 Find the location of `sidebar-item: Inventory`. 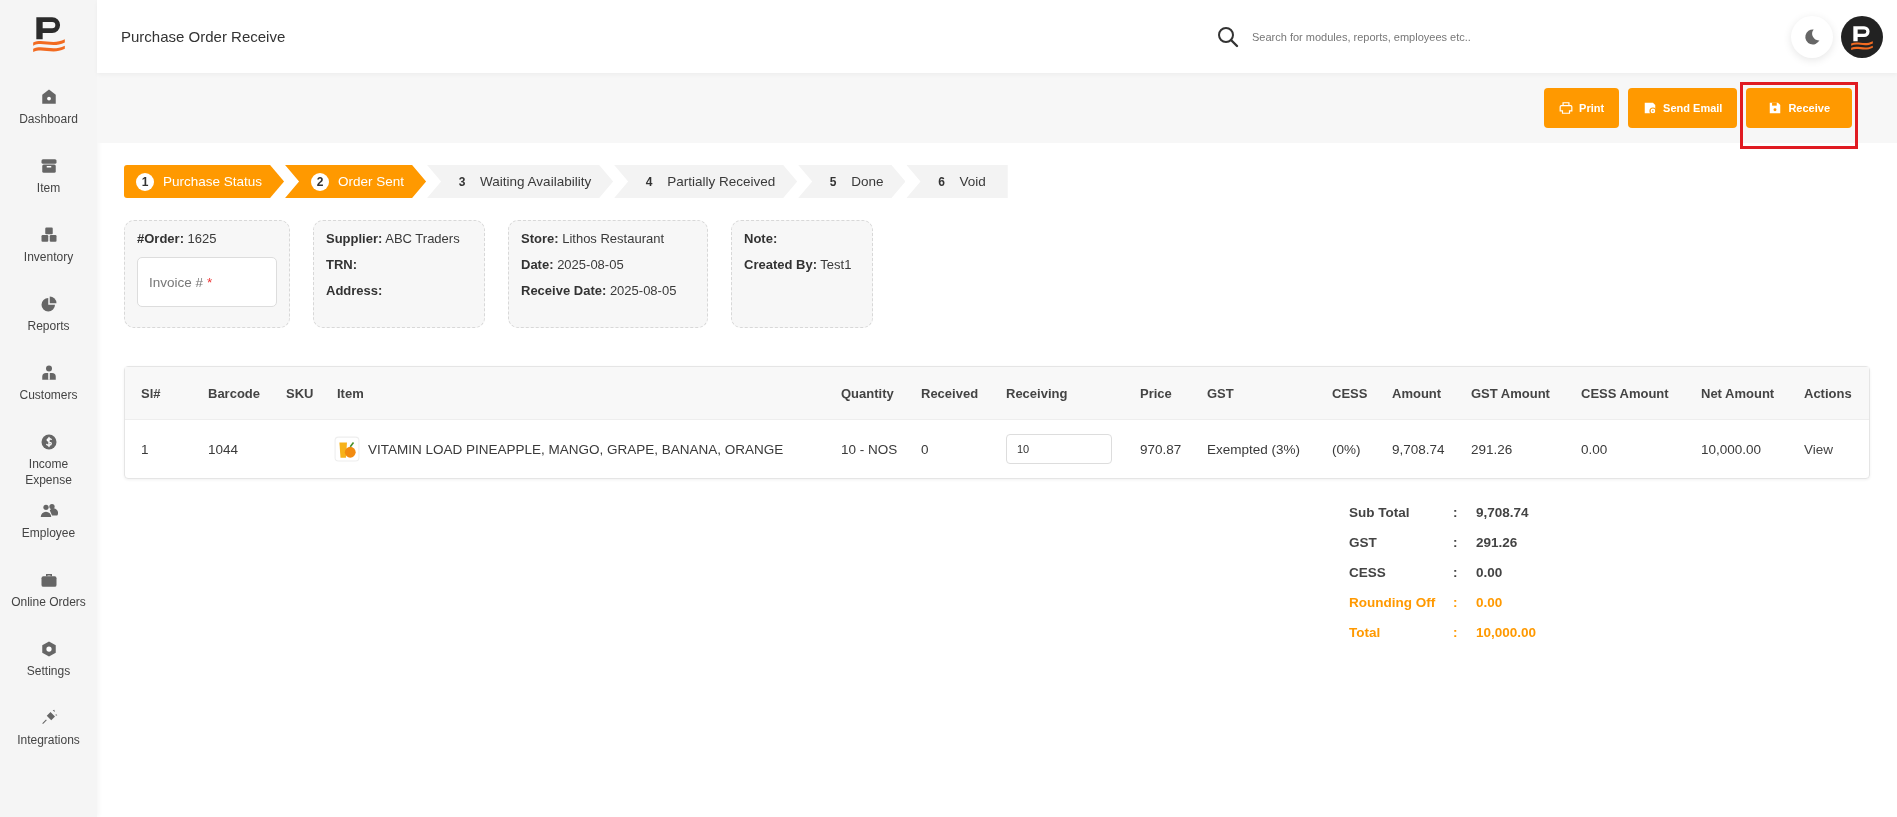

sidebar-item: Inventory is located at coordinates (48, 260).